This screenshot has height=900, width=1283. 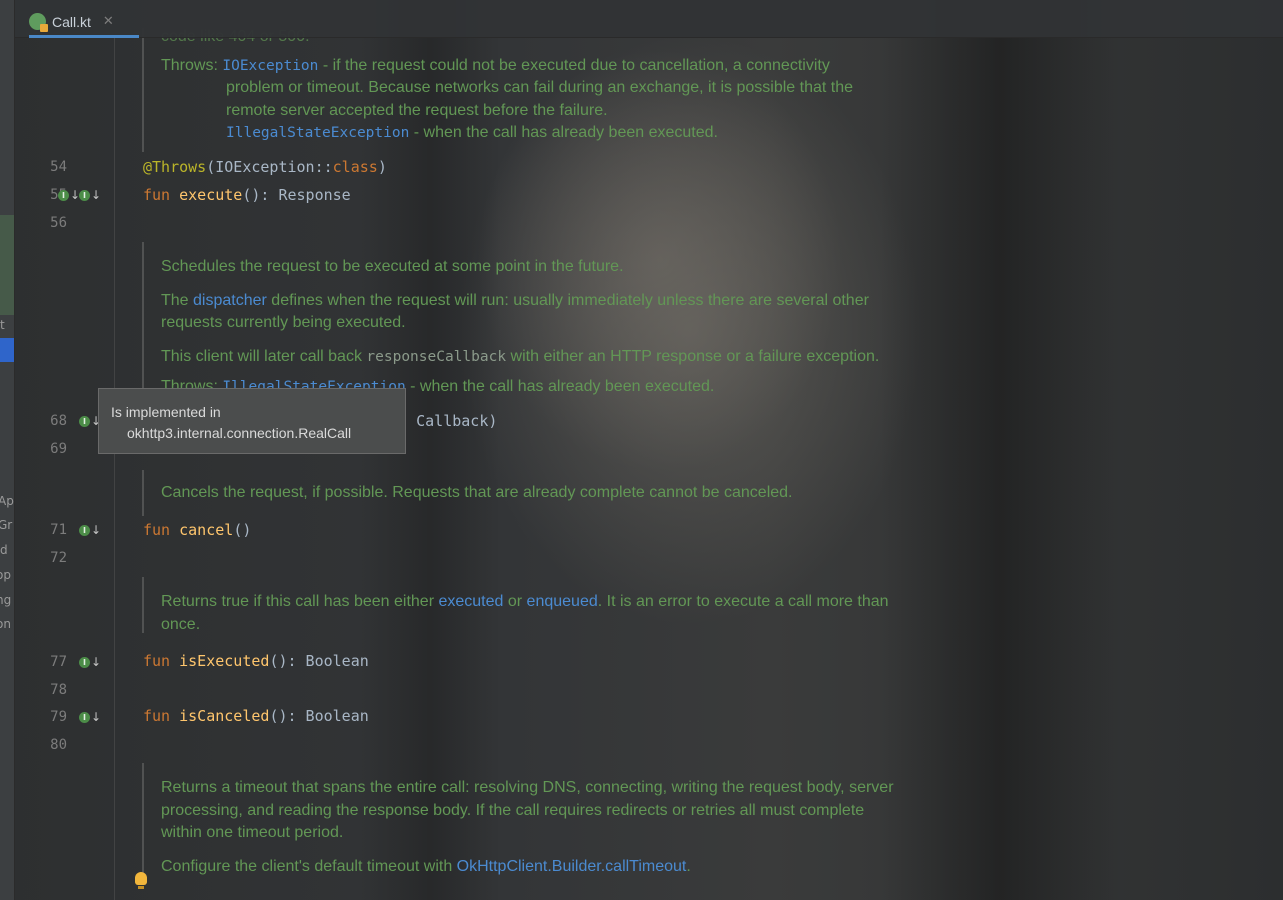 What do you see at coordinates (58, 530) in the screenshot?
I see `line-number: 71` at bounding box center [58, 530].